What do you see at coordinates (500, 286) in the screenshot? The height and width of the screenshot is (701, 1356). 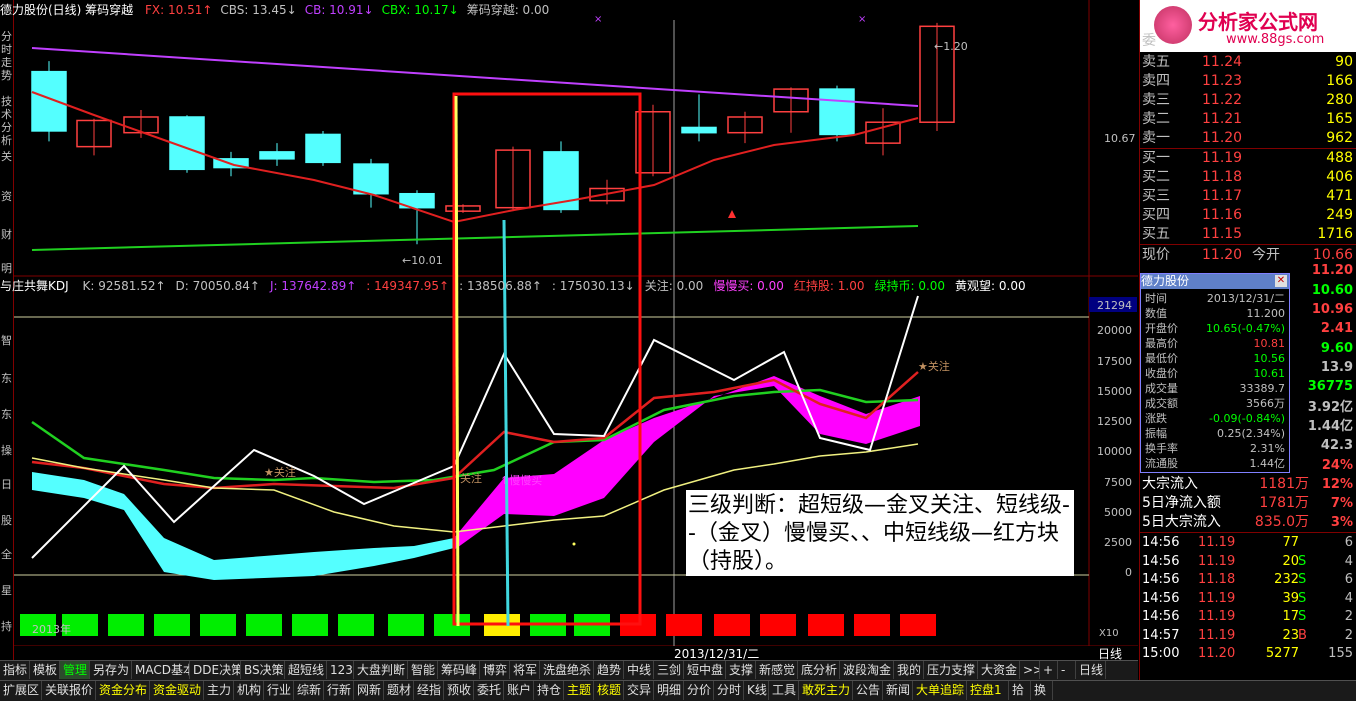 I see `kdj-indicator: : 138506.88↑` at bounding box center [500, 286].